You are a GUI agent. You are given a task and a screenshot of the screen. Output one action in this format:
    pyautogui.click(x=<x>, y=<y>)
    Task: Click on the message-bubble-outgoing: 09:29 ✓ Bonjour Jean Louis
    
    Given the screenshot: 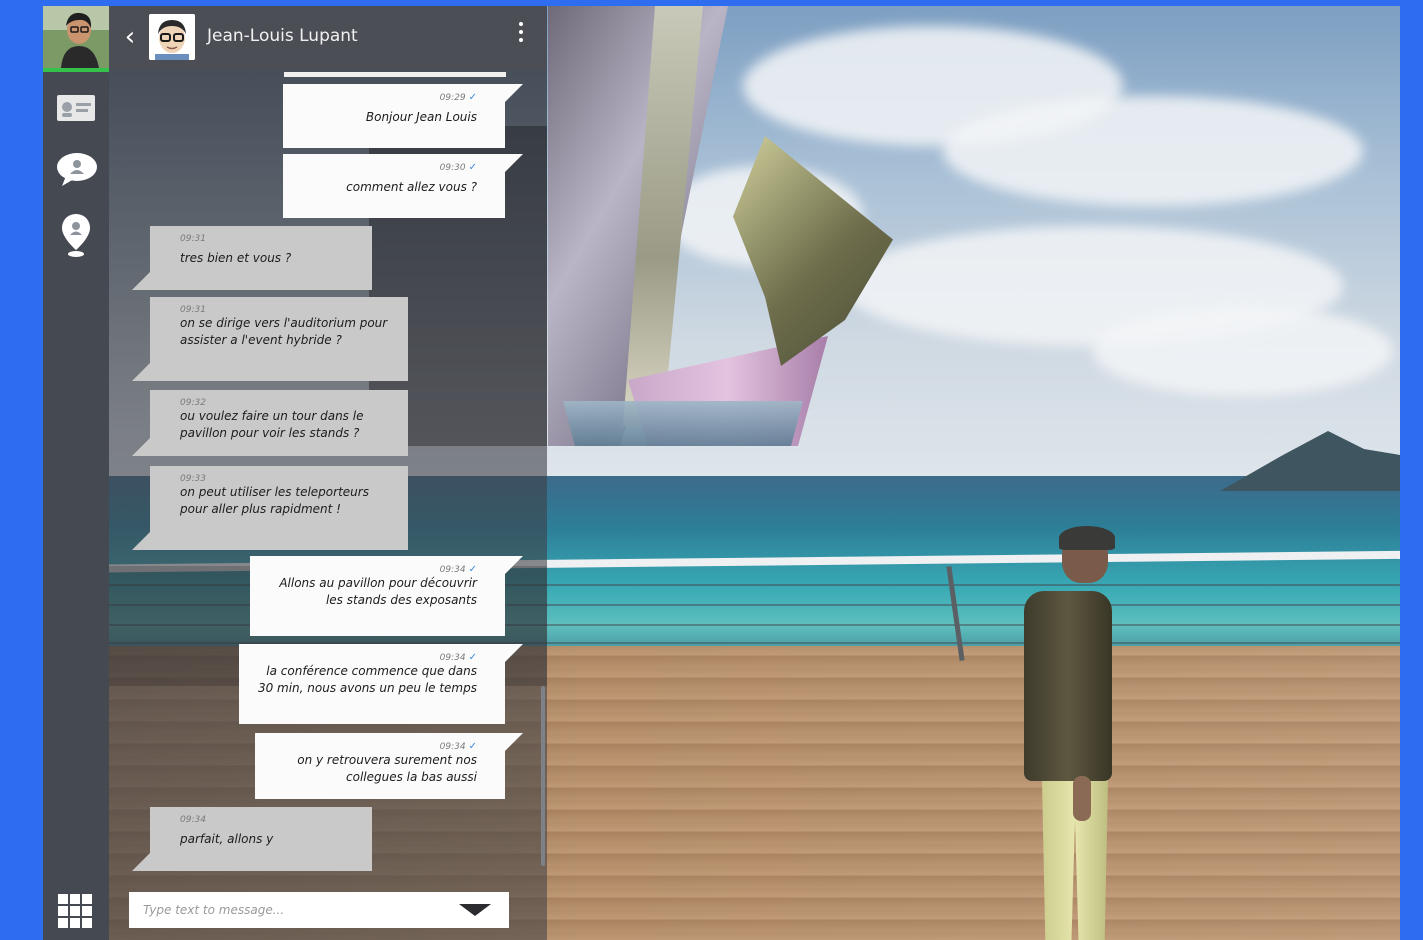 What is the action you would take?
    pyautogui.click(x=403, y=116)
    